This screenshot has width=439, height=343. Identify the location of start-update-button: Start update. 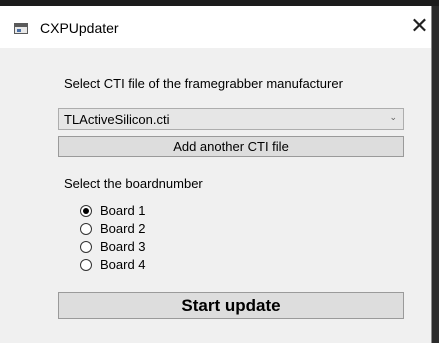
(231, 305).